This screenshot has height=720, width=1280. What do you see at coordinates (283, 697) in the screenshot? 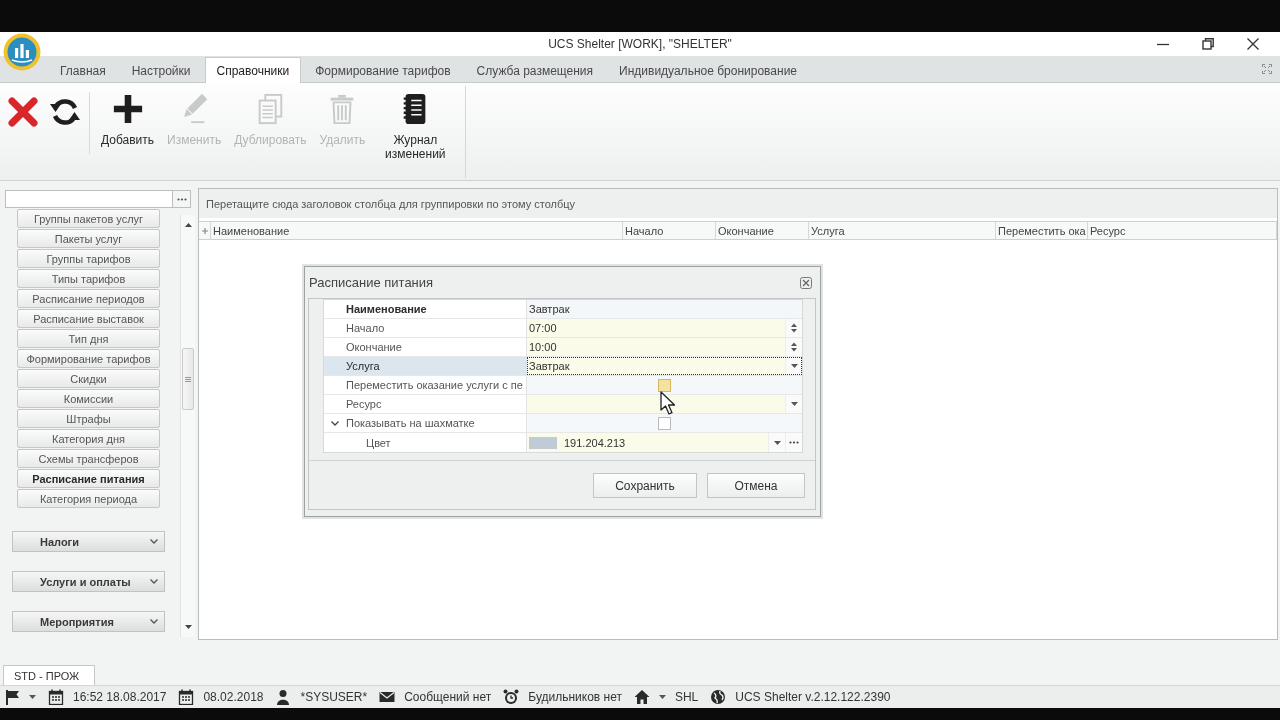
I see `user-icon` at bounding box center [283, 697].